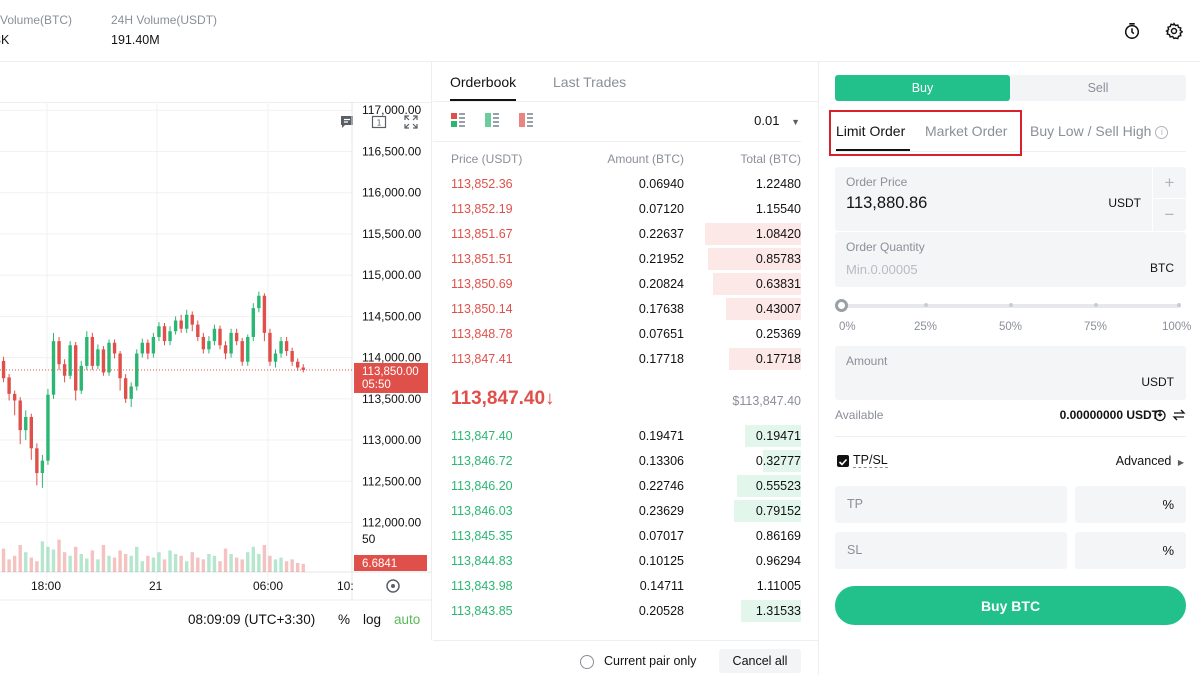 The image size is (1200, 675). What do you see at coordinates (1157, 382) in the screenshot?
I see `amount-unit: USDT` at bounding box center [1157, 382].